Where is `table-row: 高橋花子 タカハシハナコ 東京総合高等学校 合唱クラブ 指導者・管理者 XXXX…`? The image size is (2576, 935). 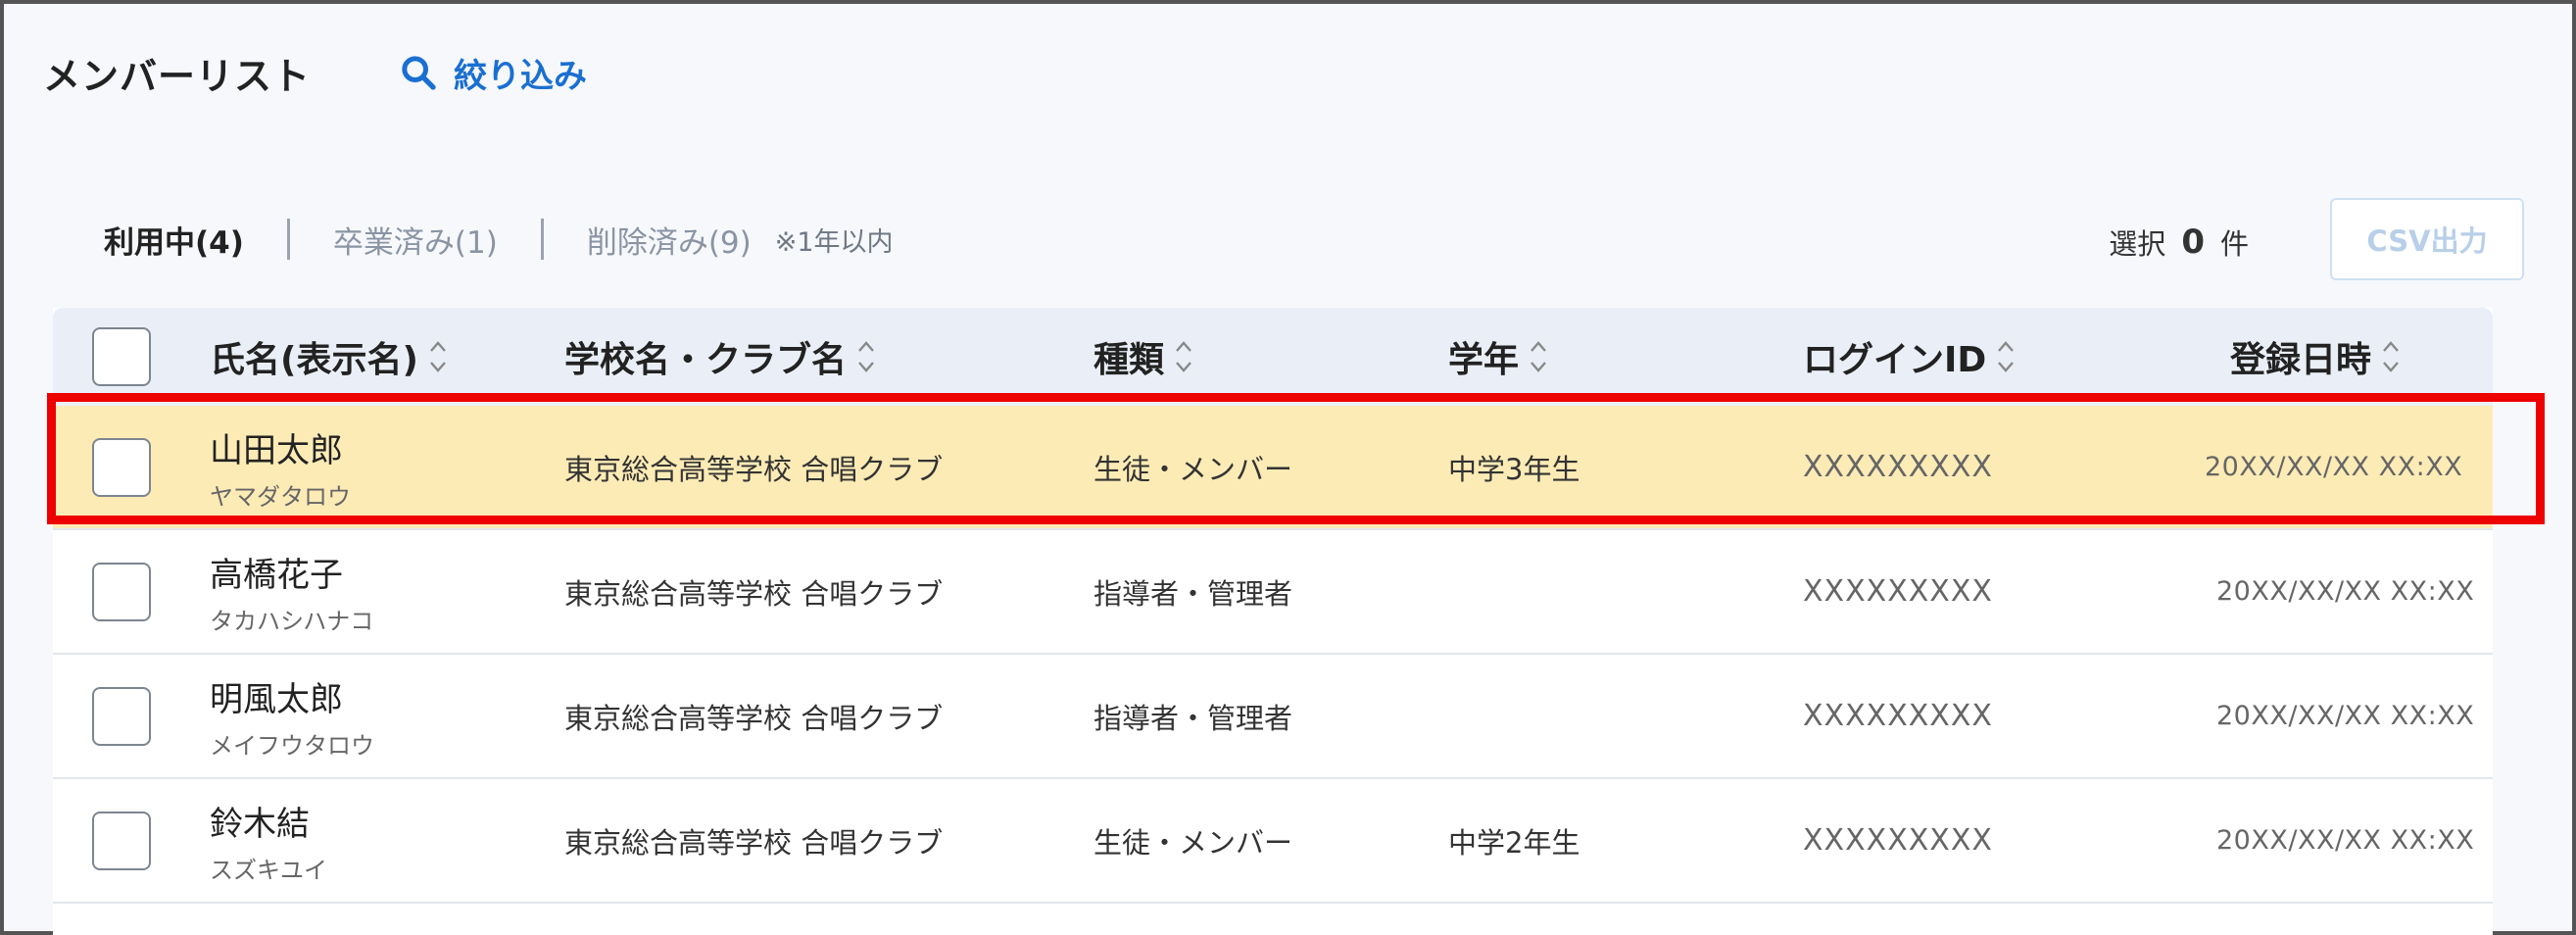 table-row: 高橋花子 タカハシハナコ 東京総合高等学校 合唱クラブ 指導者・管理者 XXXX… is located at coordinates (1273, 592).